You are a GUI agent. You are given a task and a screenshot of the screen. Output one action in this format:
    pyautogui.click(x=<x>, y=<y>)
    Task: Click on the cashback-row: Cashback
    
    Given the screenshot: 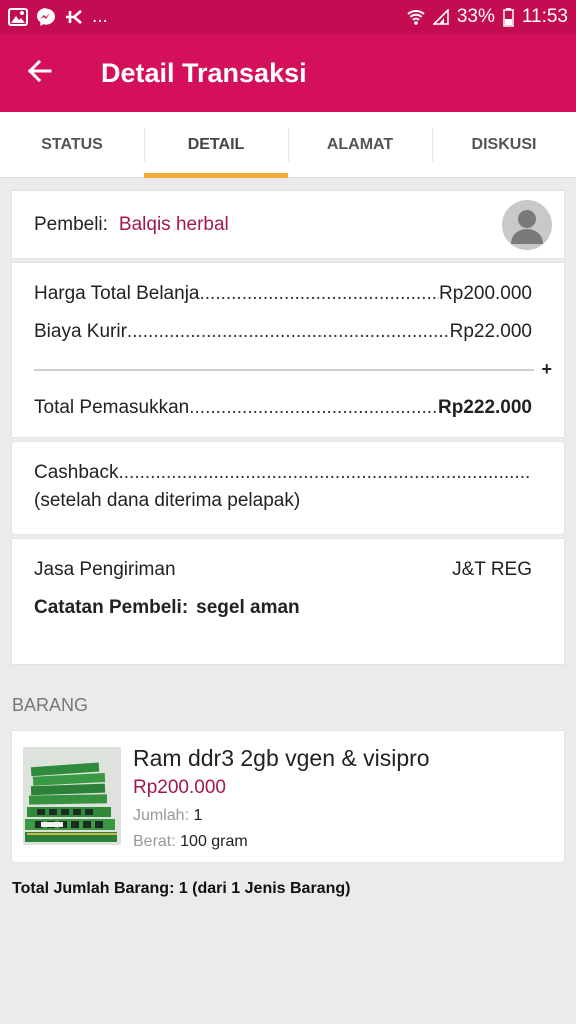 What is the action you would take?
    pyautogui.click(x=283, y=473)
    